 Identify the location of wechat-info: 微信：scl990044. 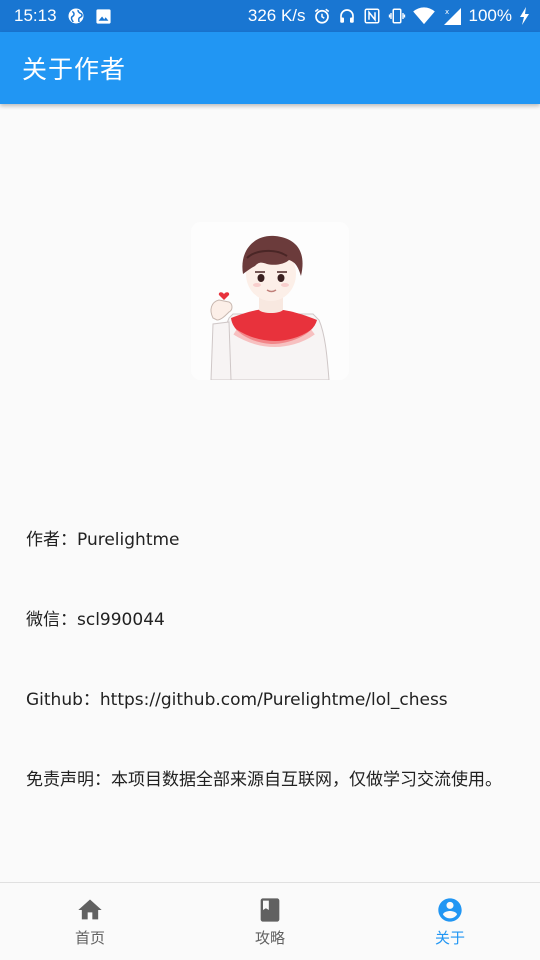
(271, 620).